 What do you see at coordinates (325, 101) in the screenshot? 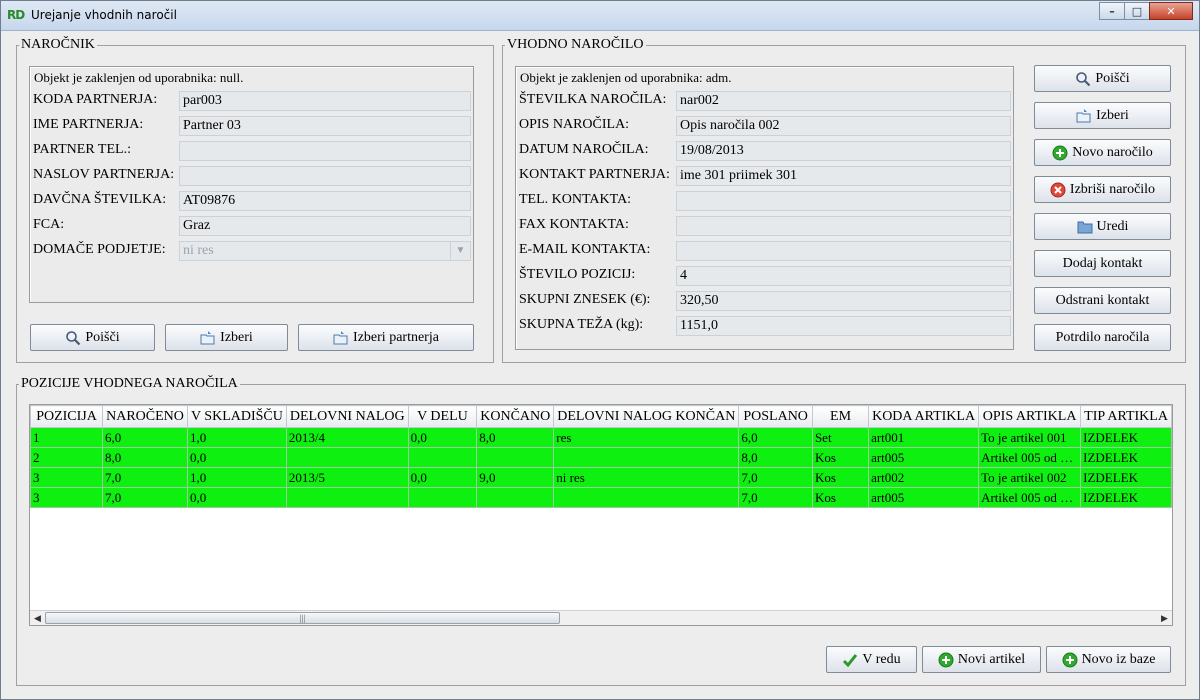
I see `partner-code-field: par003` at bounding box center [325, 101].